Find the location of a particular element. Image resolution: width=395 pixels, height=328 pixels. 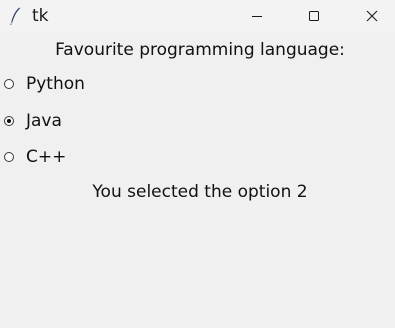

radio-option-cpp: C++ is located at coordinates (35, 157).